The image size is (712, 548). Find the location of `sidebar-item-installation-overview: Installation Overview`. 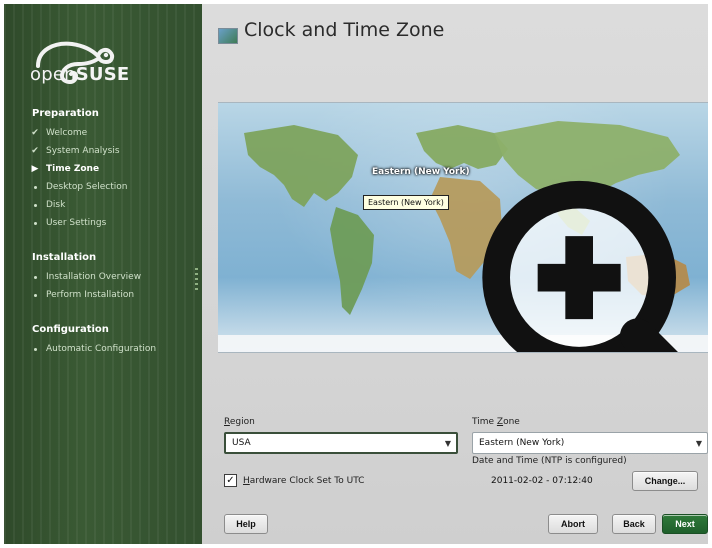

sidebar-item-installation-overview: Installation Overview is located at coordinates (85, 277).